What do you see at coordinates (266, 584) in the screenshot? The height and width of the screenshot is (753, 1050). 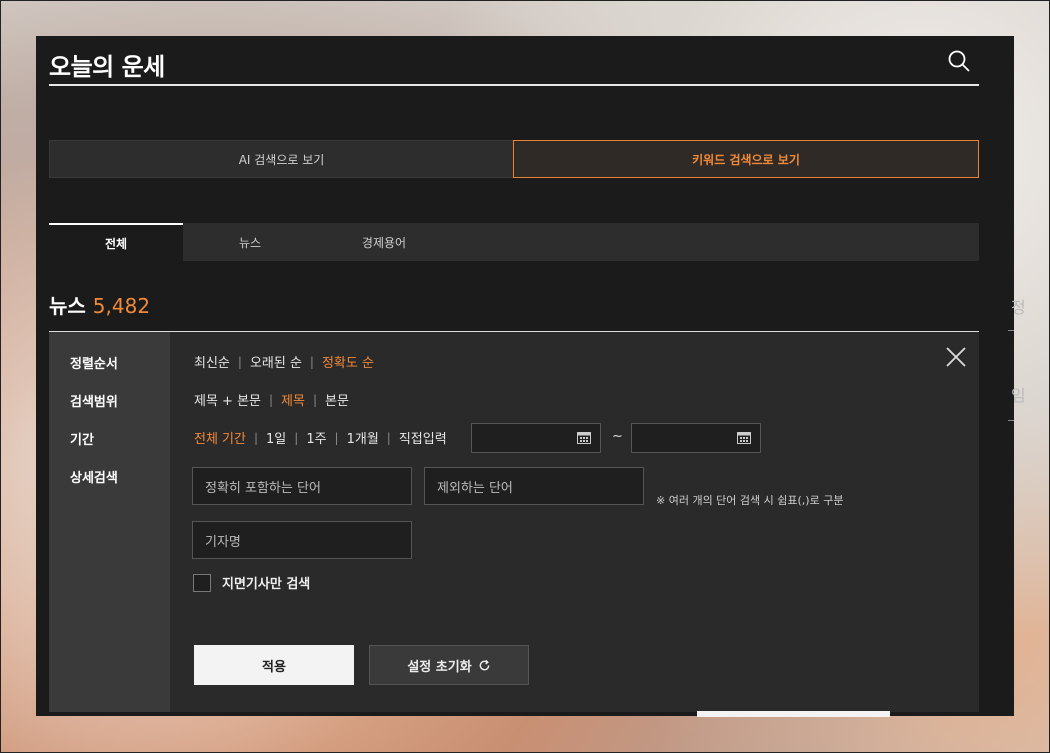 I see `print-only-label: 지면기사만 검색` at bounding box center [266, 584].